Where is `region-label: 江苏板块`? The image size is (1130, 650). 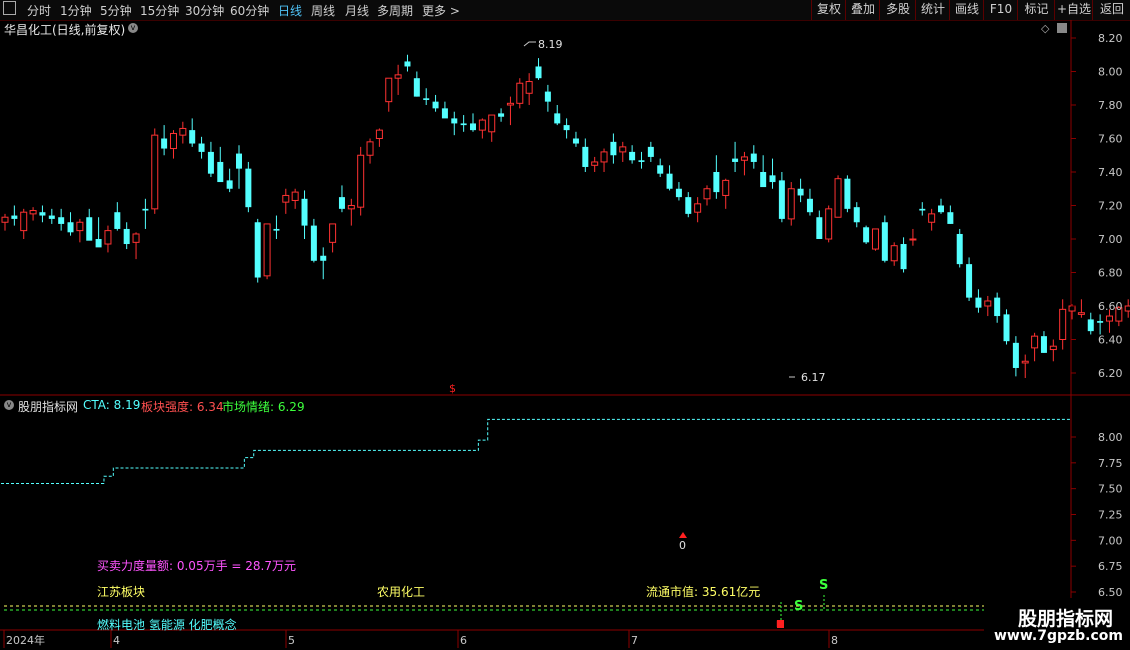 region-label: 江苏板块 is located at coordinates (121, 592).